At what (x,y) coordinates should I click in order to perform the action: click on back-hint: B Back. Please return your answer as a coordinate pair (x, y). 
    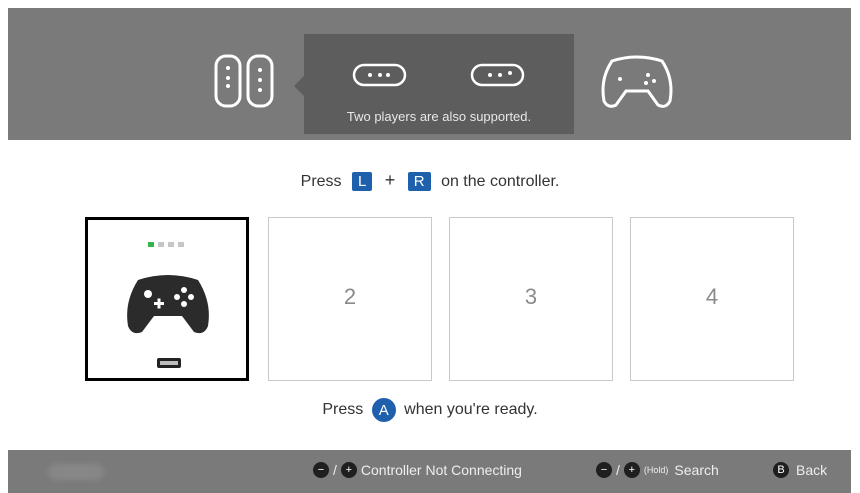
    Looking at the image, I should click on (800, 470).